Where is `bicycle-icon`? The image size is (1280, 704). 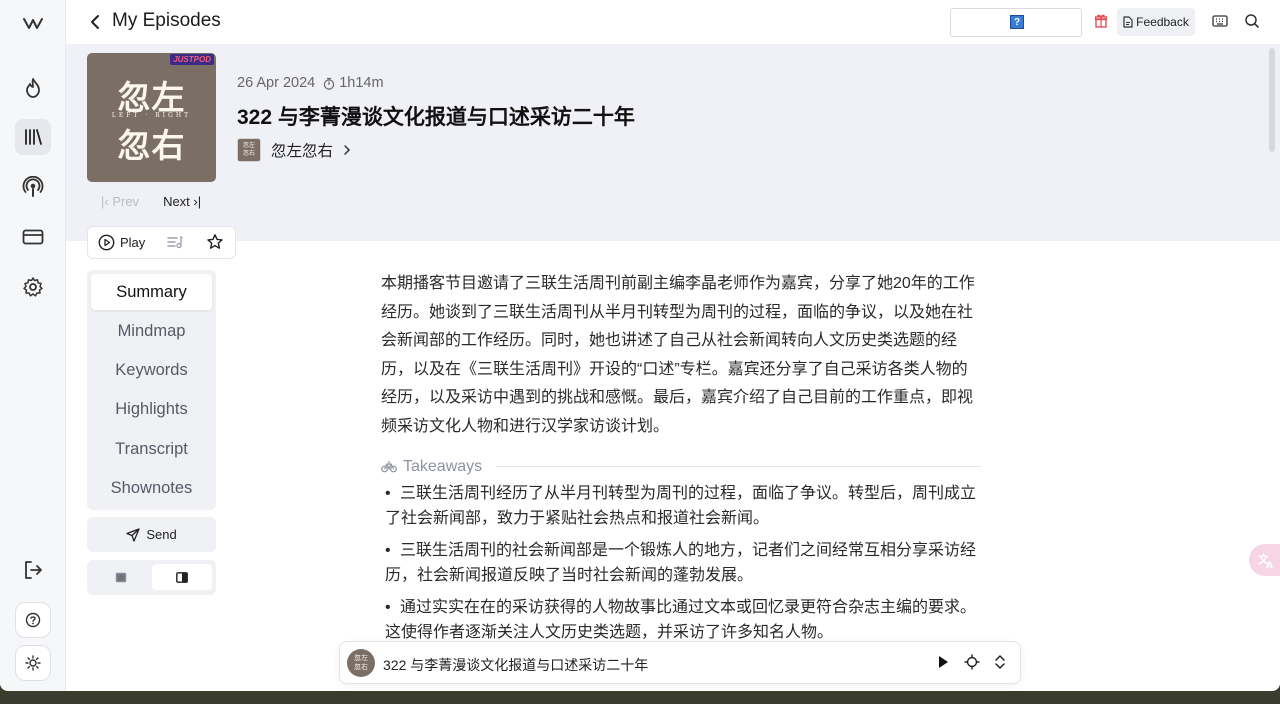
bicycle-icon is located at coordinates (389, 467).